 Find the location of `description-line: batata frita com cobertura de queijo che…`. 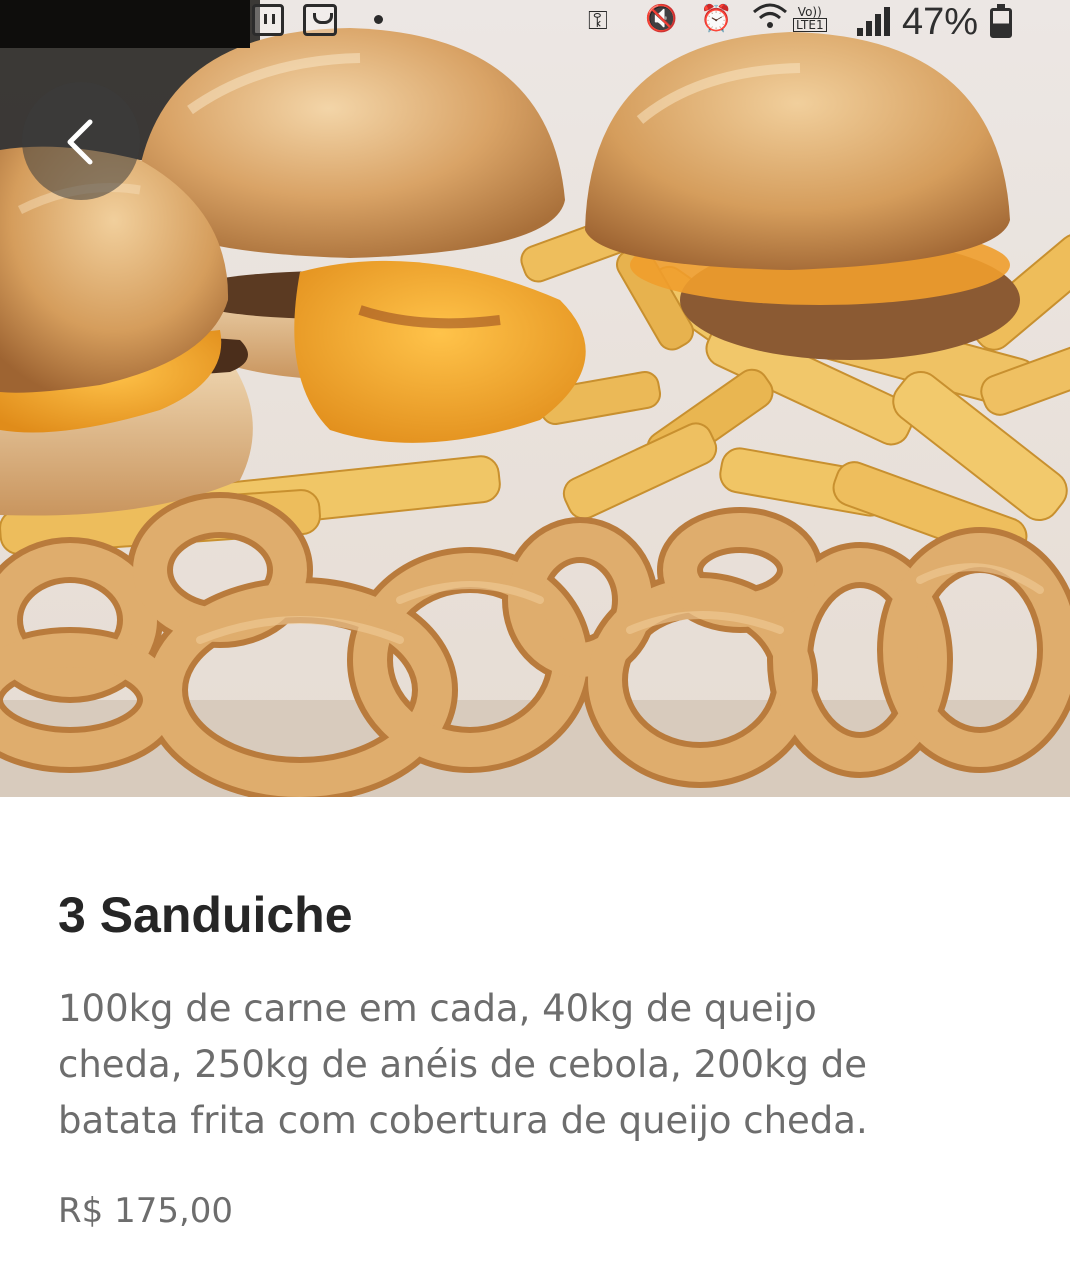

description-line: batata frita com cobertura de queijo che… is located at coordinates (463, 1120).